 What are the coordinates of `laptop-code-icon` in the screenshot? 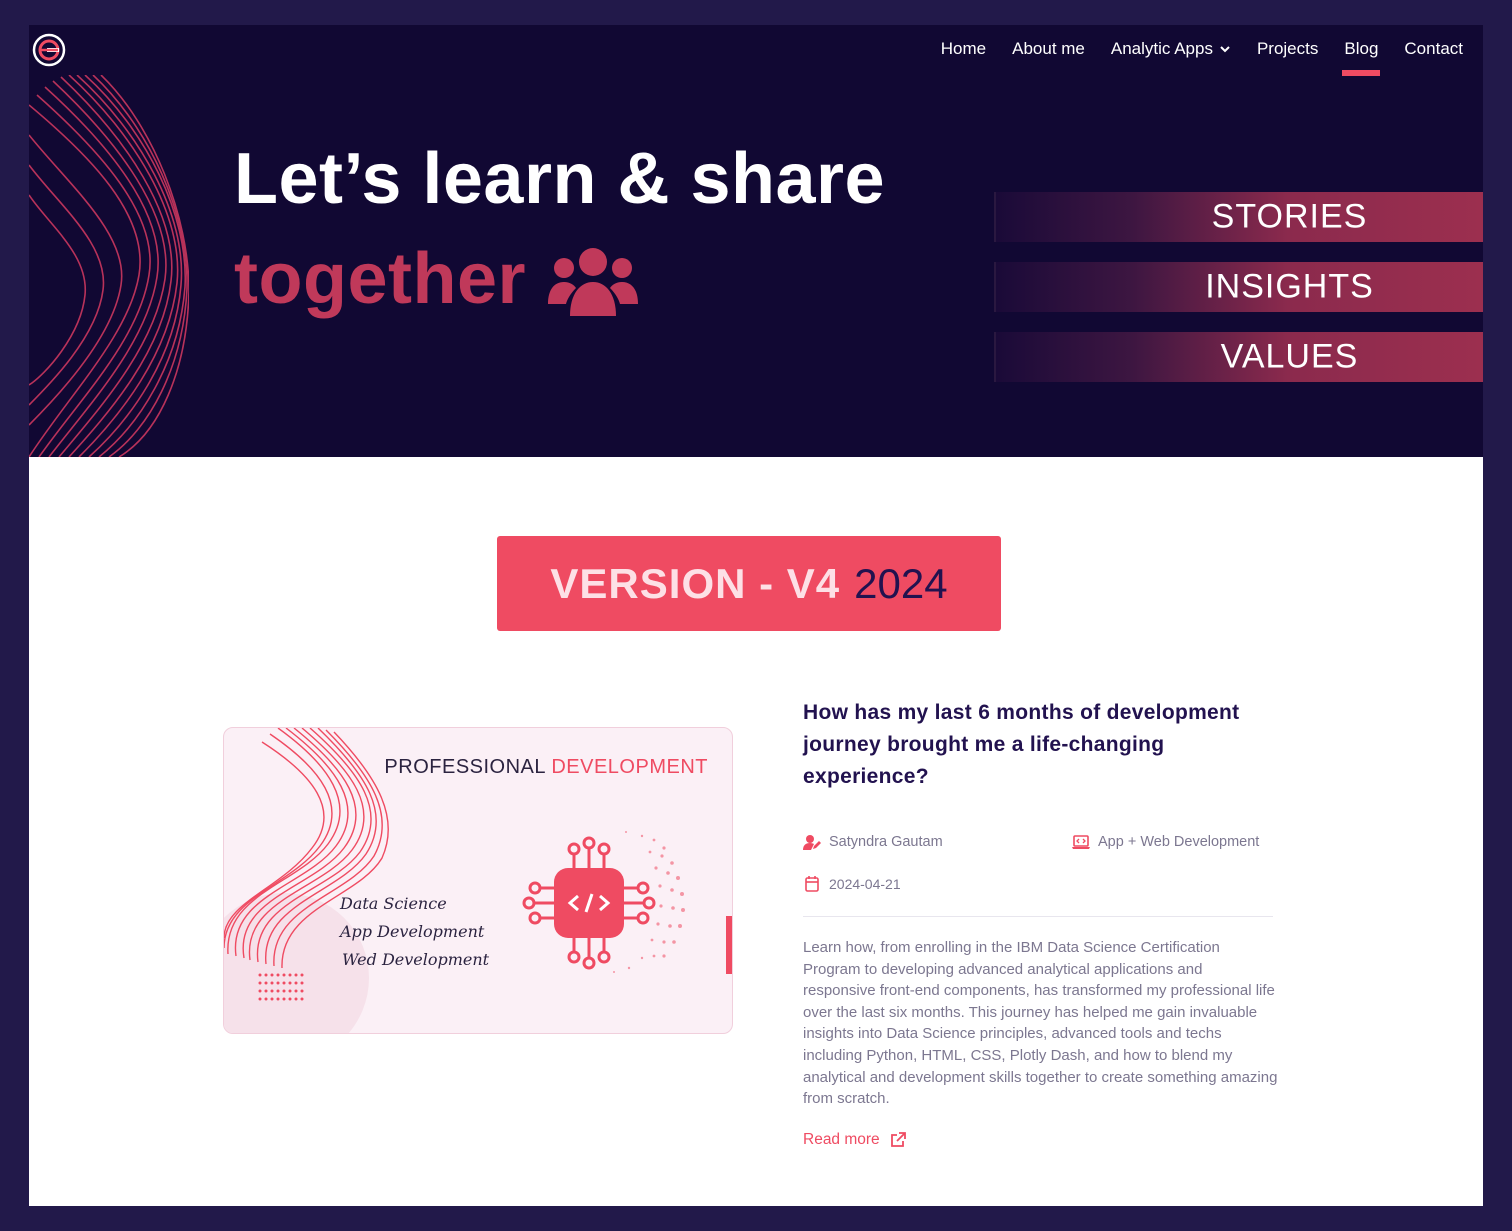 It's located at (1081, 842).